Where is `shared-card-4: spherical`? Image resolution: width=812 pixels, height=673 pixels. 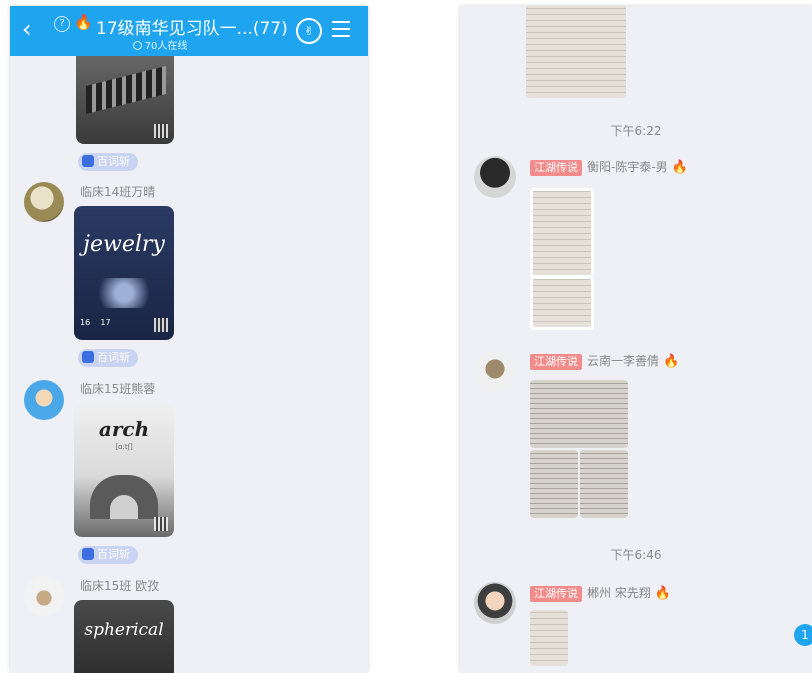
shared-card-4: spherical is located at coordinates (124, 636).